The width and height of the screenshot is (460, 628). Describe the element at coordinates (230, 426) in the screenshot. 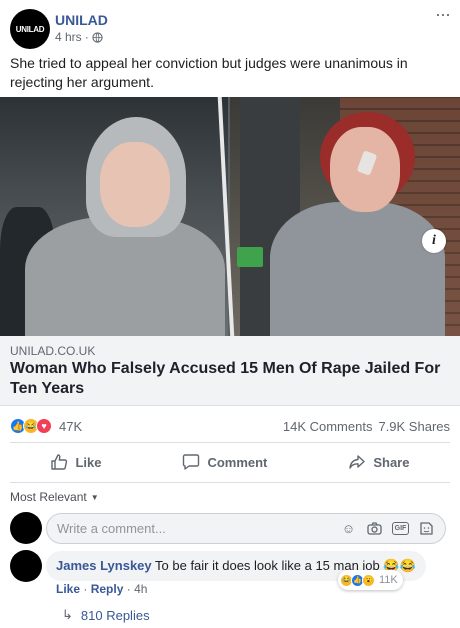

I see `reactions-row: 👍 😂 ♥ 47K 14K Comments 7.9K Shares` at that location.